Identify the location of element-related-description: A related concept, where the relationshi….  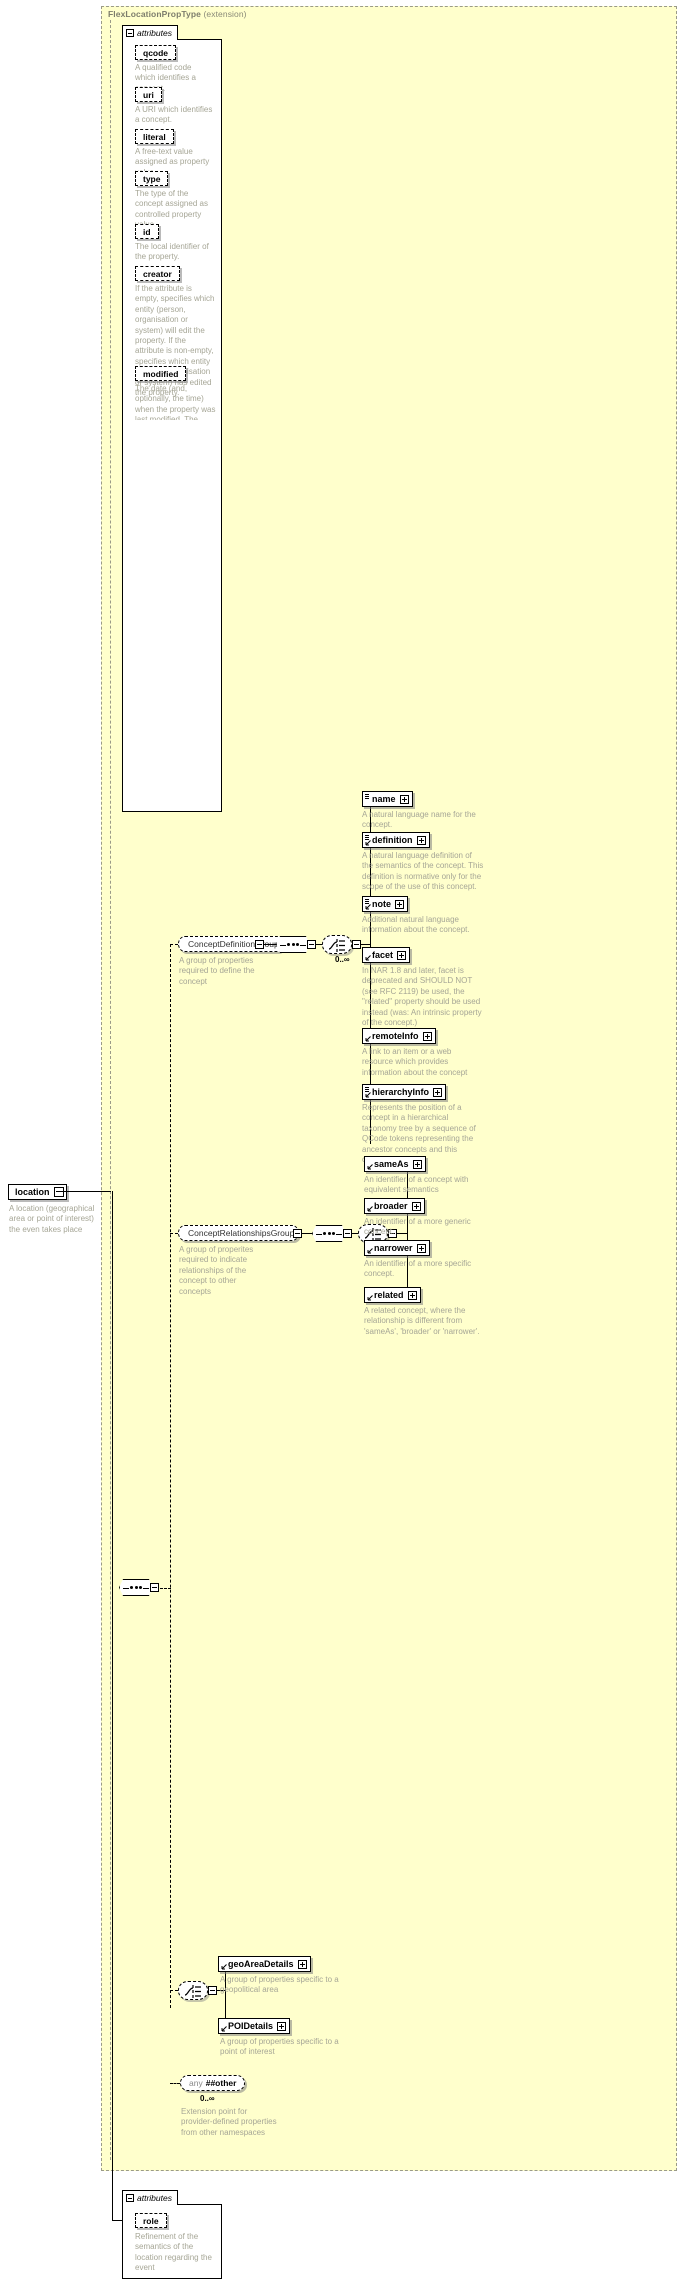
(422, 1321).